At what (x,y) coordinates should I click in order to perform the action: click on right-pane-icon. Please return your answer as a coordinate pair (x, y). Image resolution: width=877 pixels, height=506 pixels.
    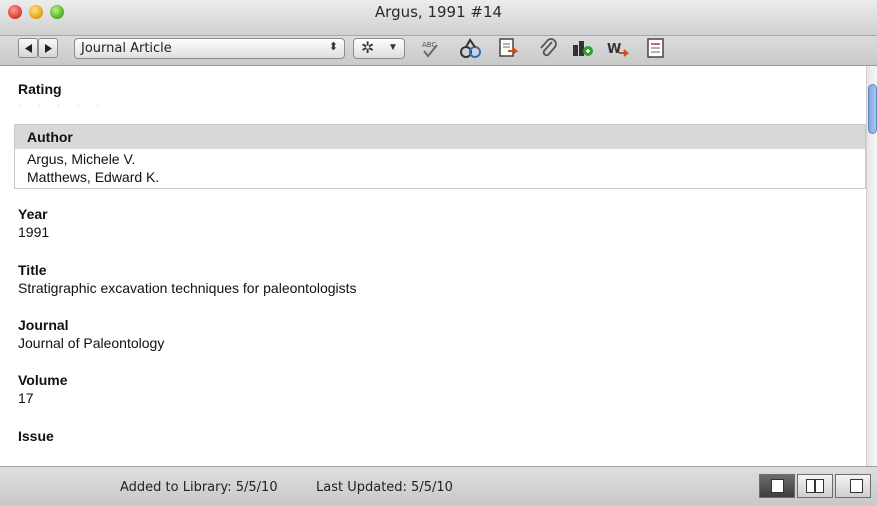
    Looking at the image, I should click on (856, 486).